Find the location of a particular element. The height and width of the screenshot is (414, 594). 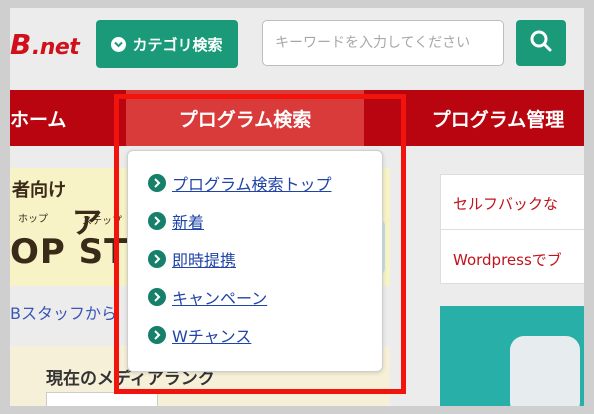

search-button is located at coordinates (541, 43).